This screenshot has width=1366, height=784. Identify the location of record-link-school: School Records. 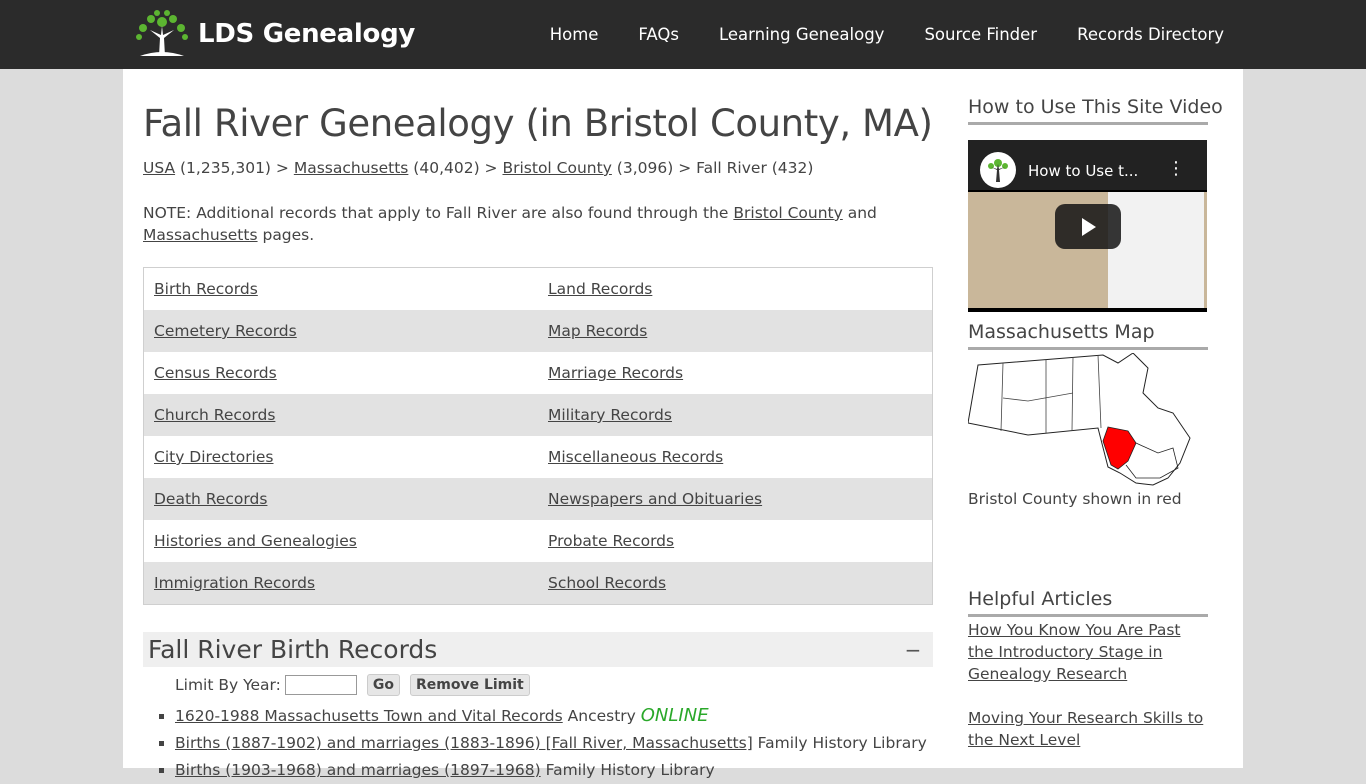
(607, 583).